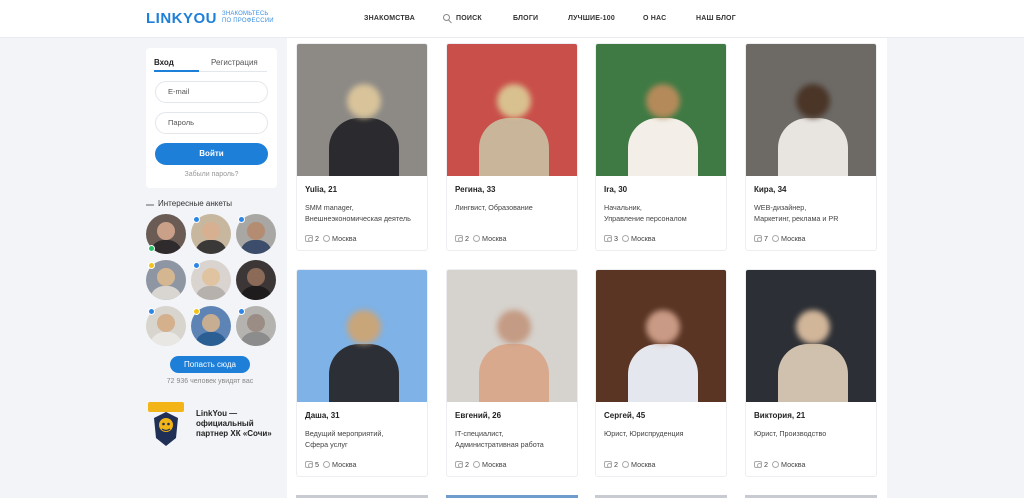  I want to click on login-button: Войти, so click(211, 154).